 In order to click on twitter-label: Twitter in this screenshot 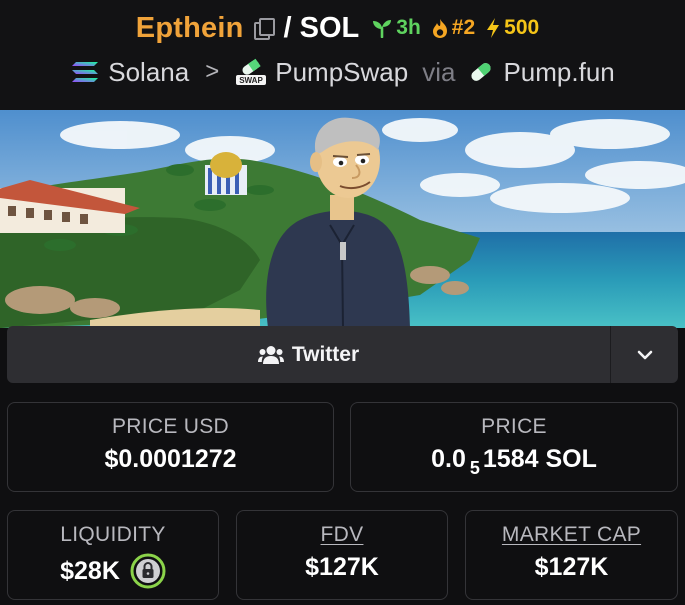, I will do `click(325, 354)`.